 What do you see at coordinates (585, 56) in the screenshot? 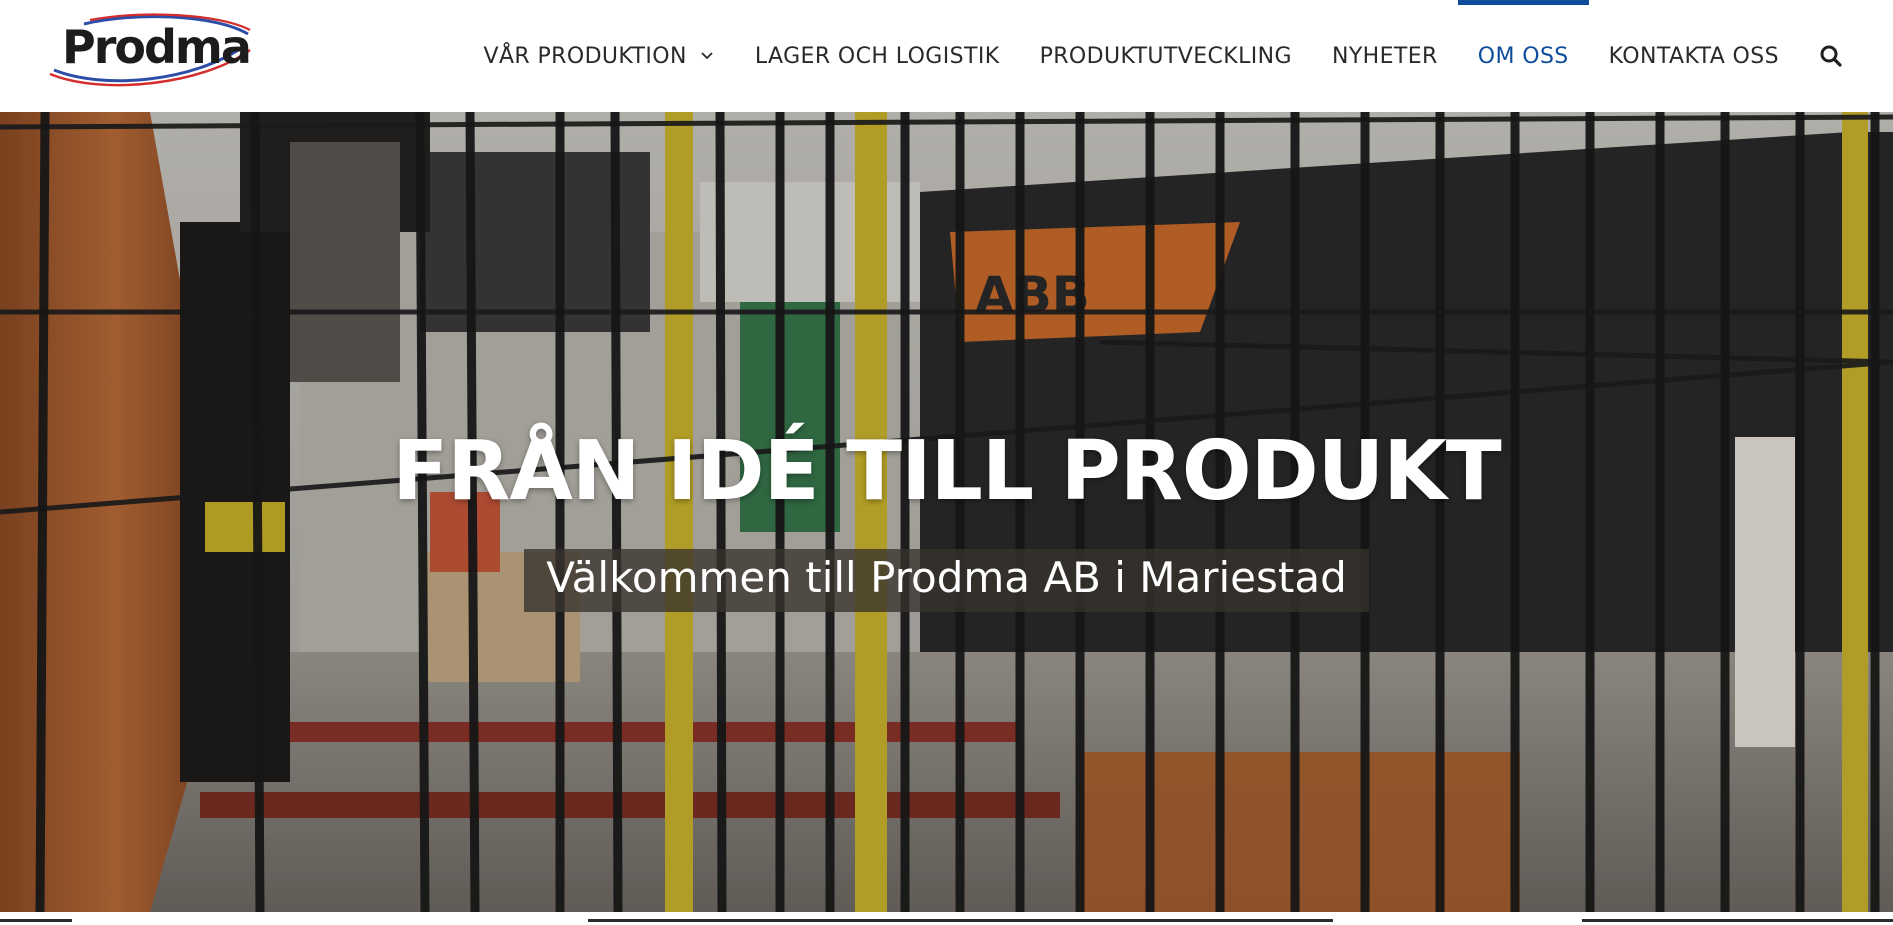
I see `nav-label: VÅR PRODUKTION` at bounding box center [585, 56].